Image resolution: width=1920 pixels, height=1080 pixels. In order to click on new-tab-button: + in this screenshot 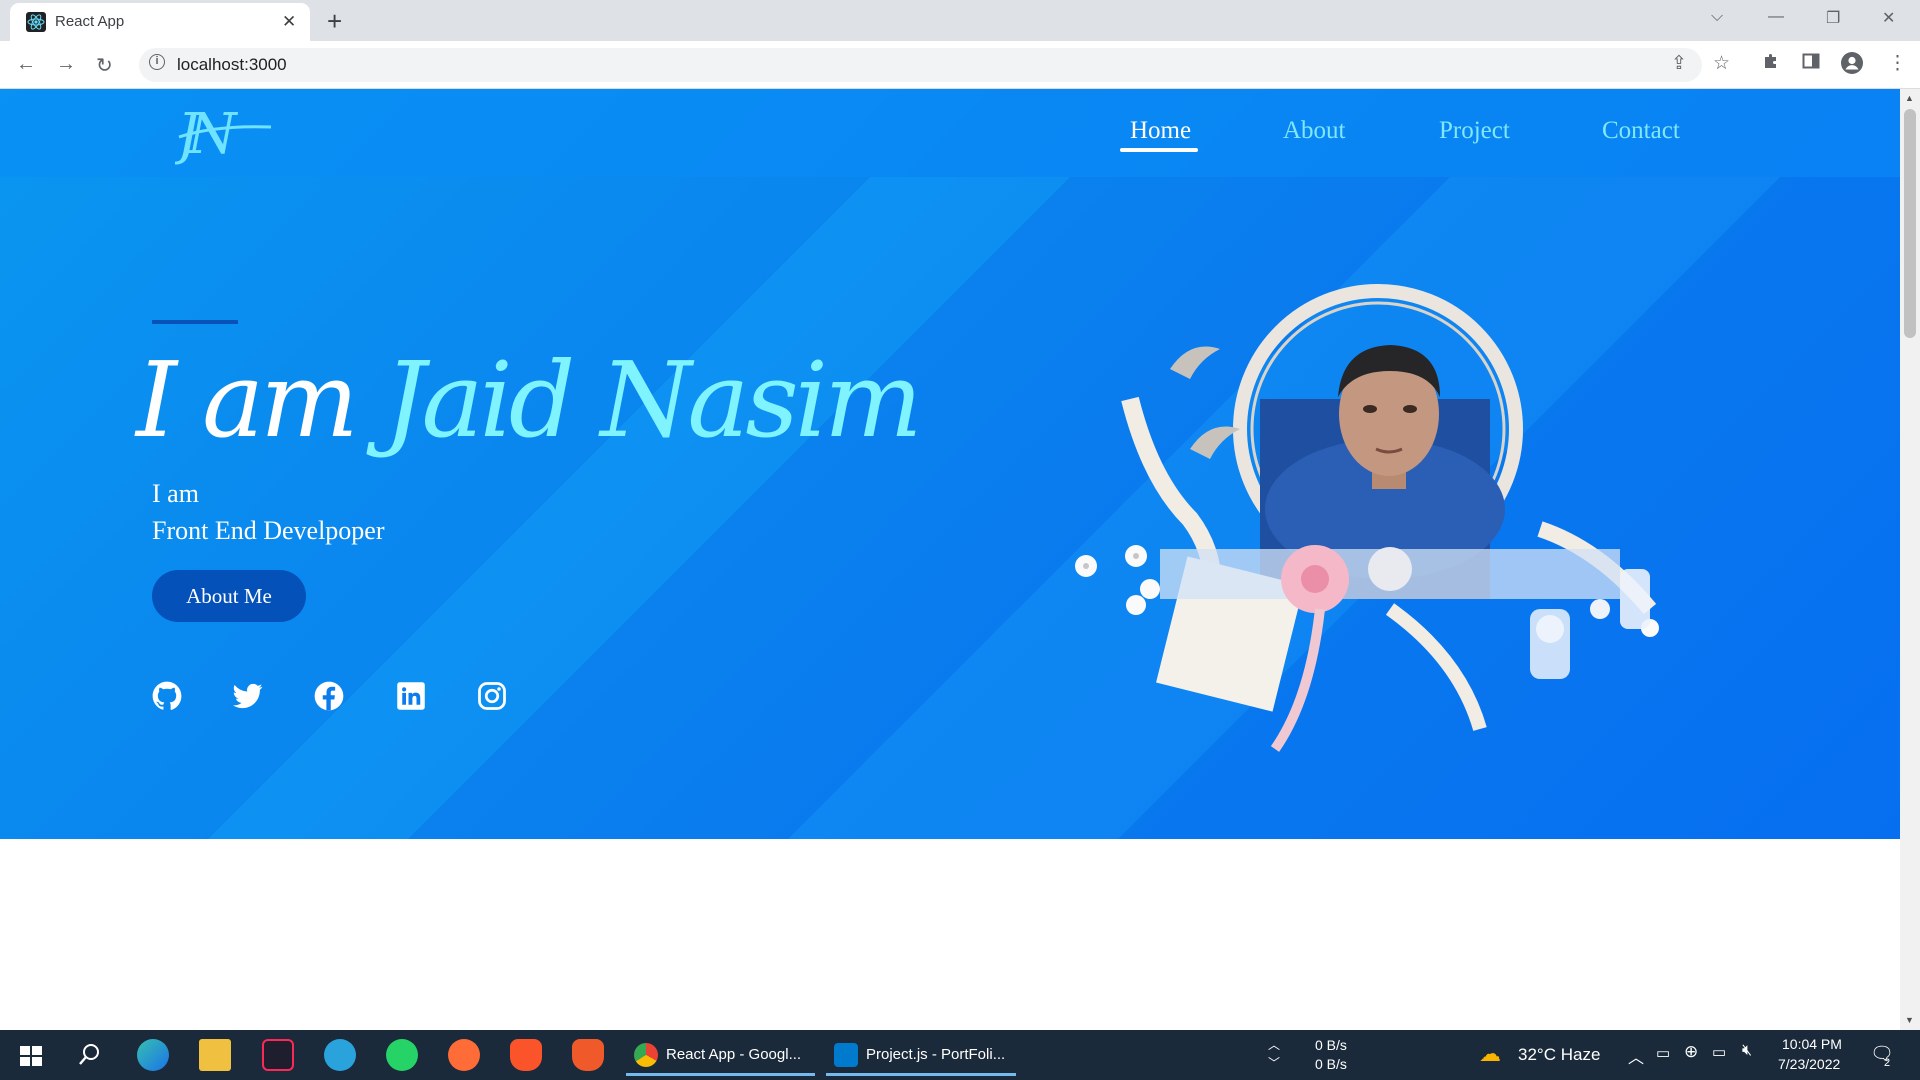, I will do `click(334, 21)`.